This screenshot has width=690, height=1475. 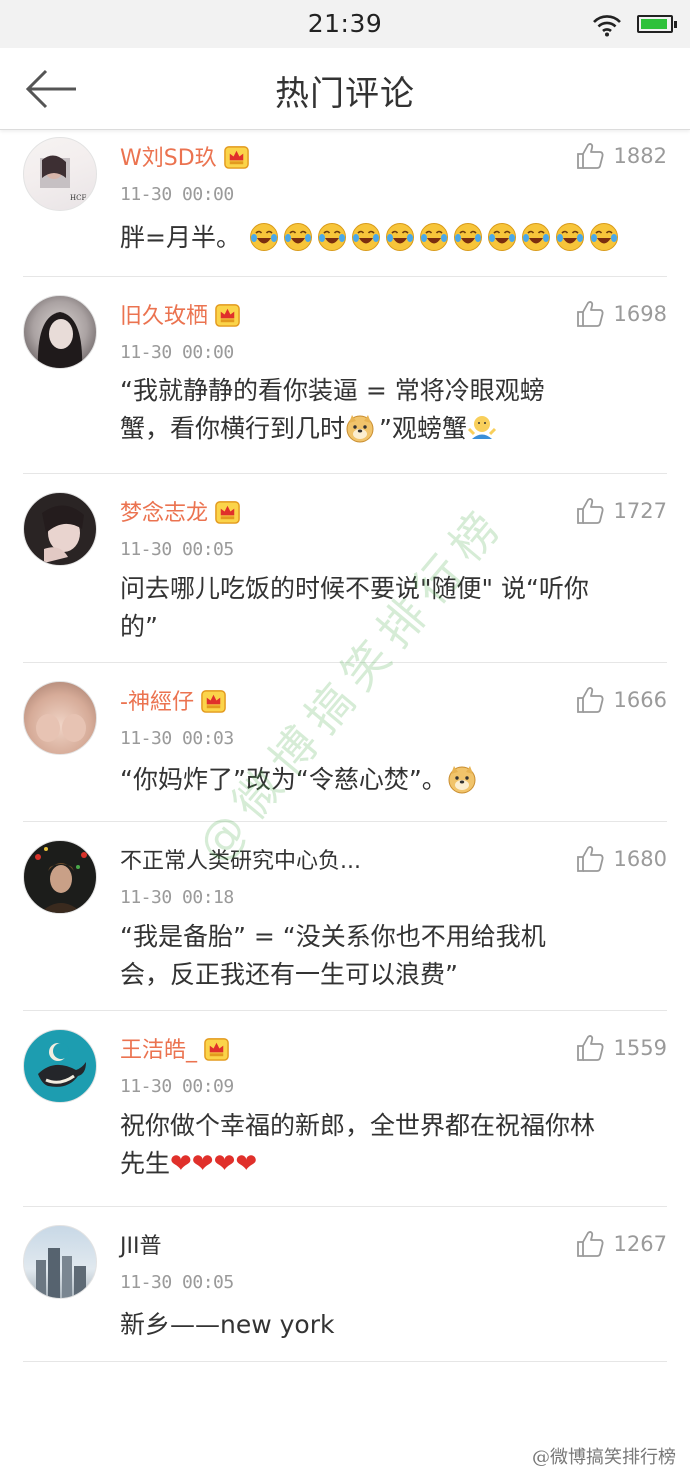 I want to click on like-count: 1727, so click(x=640, y=511).